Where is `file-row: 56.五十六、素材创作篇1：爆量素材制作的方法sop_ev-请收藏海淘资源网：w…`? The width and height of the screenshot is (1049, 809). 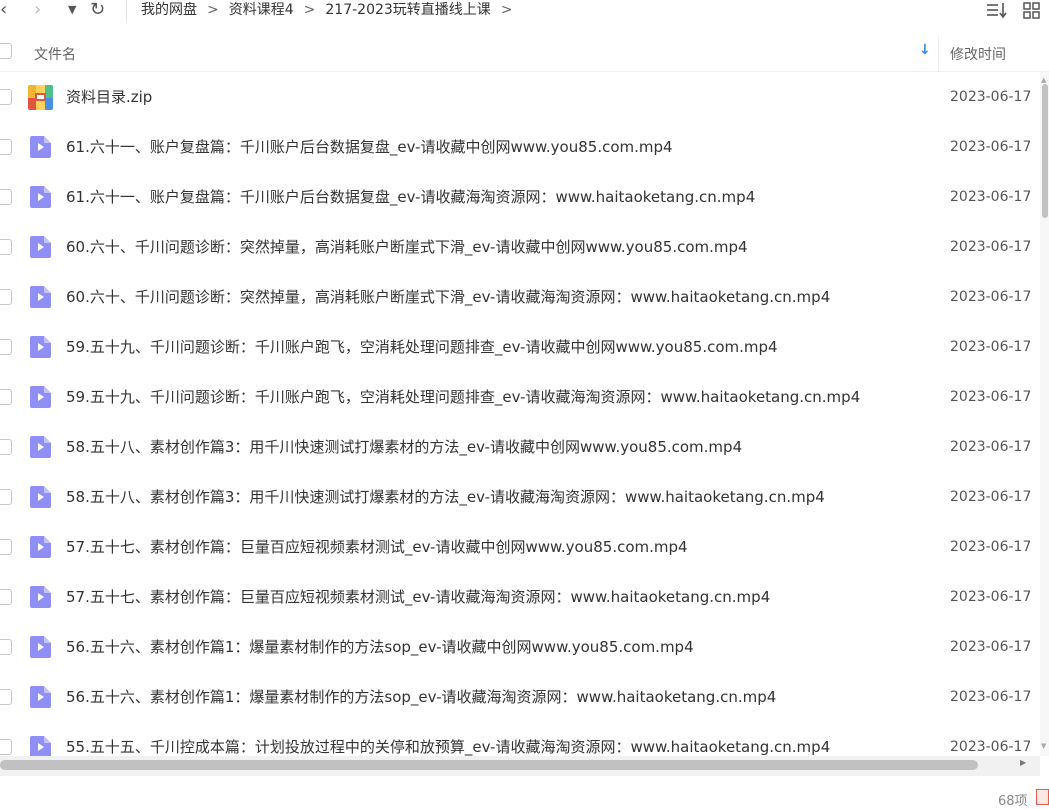
file-row: 56.五十六、素材创作篇1：爆量素材制作的方法sop_ev-请收藏海淘资源网：w… is located at coordinates (520, 697).